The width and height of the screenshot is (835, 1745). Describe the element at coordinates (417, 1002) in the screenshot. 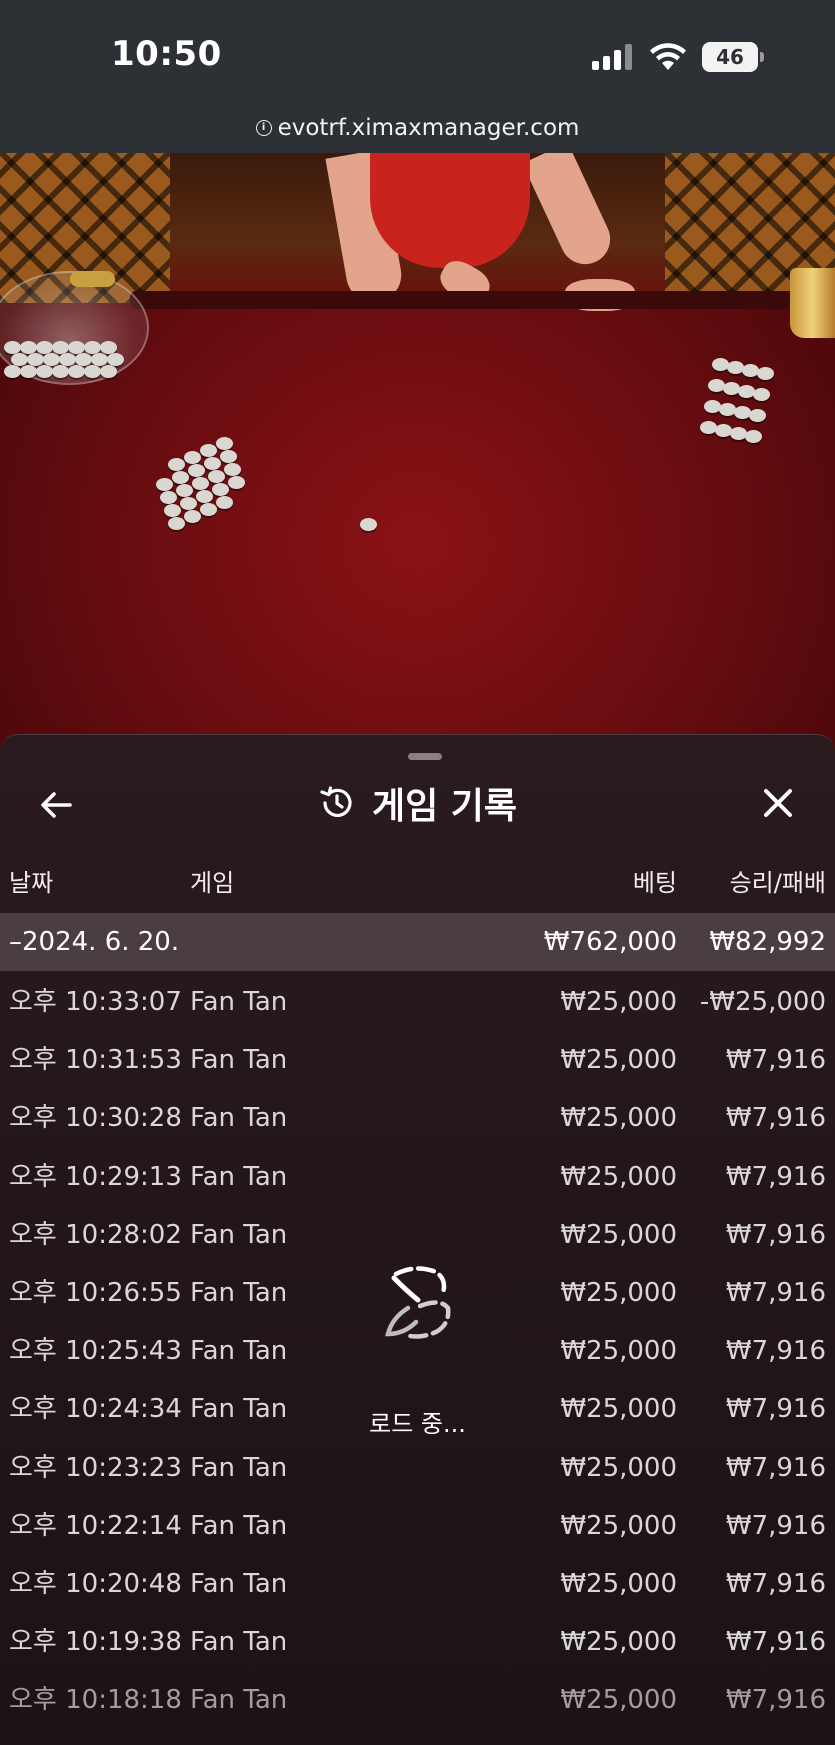

I see `history-row: 오후 10:33:07 Fan Tan ₩25,000 -₩25,000` at that location.